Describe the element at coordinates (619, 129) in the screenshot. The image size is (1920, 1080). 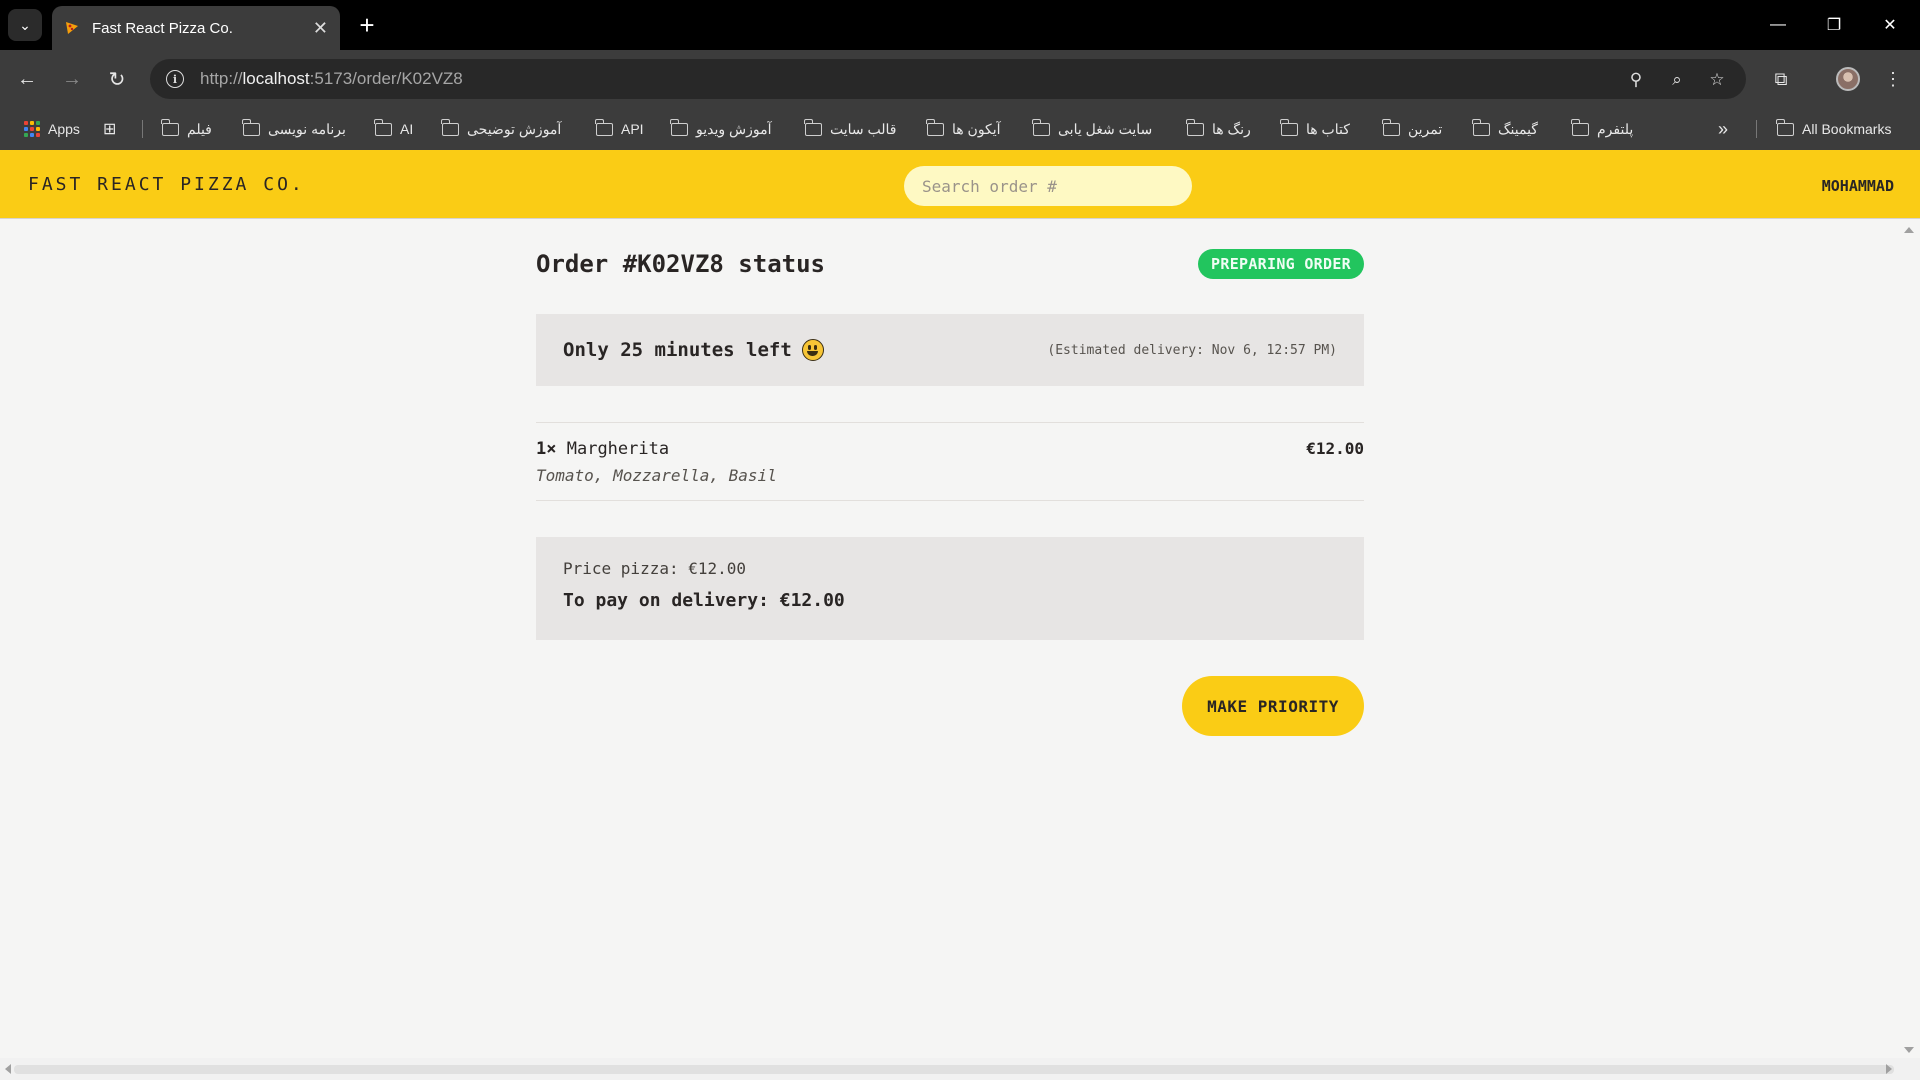
I see `bookmark-folder: API` at that location.